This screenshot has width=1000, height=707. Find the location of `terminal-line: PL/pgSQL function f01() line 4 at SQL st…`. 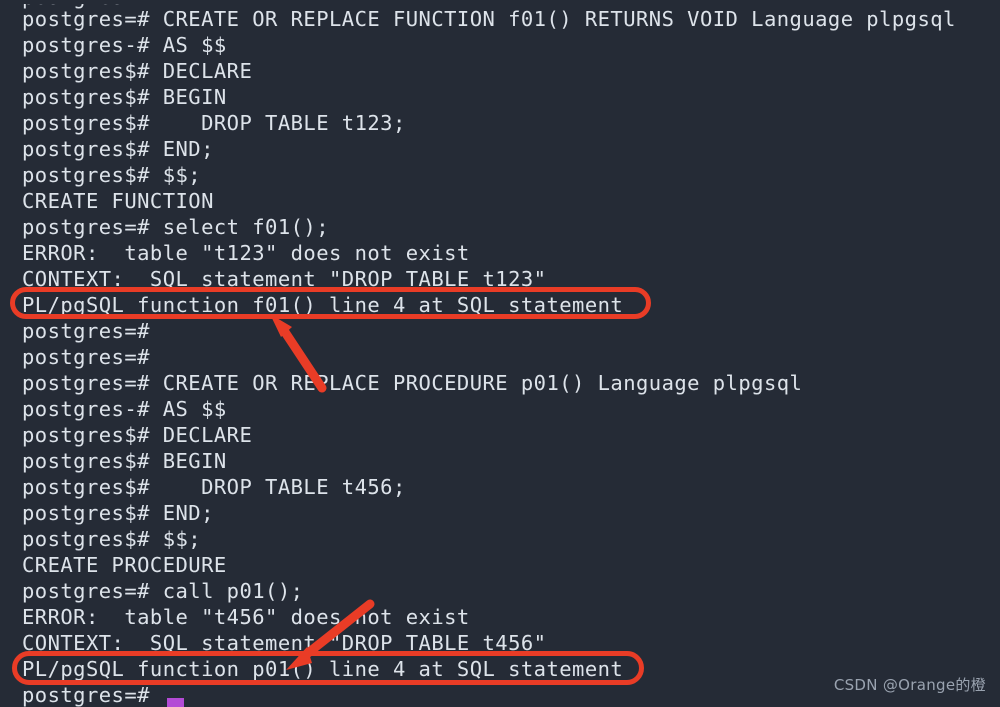

terminal-line: PL/pgSQL function f01() line 4 at SQL st… is located at coordinates (323, 305).